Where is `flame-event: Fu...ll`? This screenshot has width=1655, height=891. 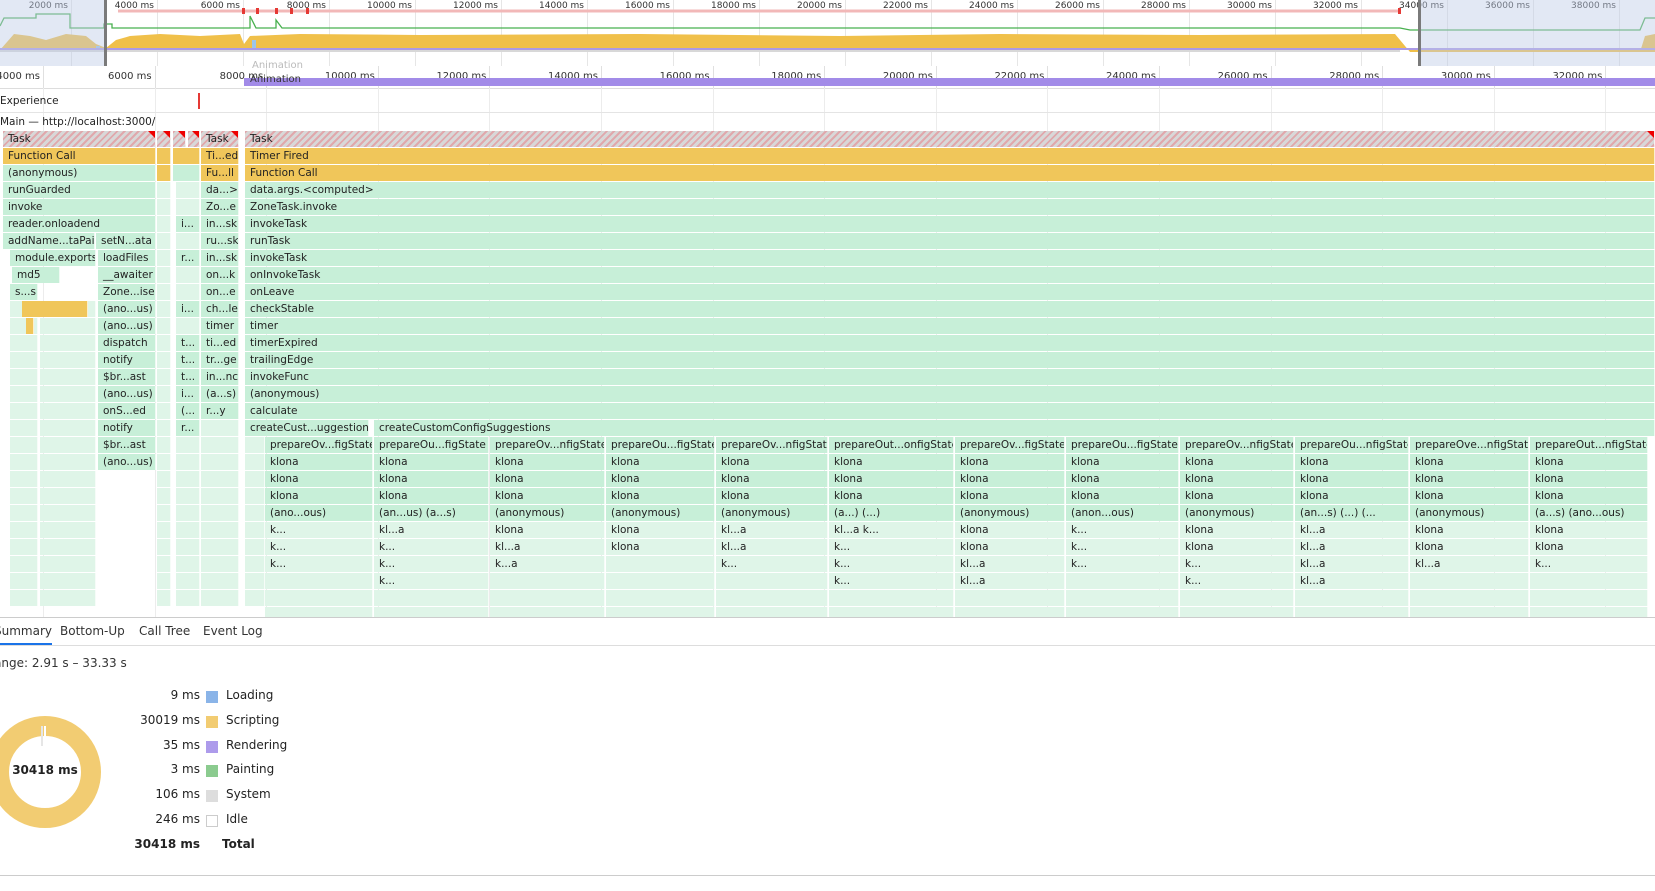 flame-event: Fu...ll is located at coordinates (220, 173).